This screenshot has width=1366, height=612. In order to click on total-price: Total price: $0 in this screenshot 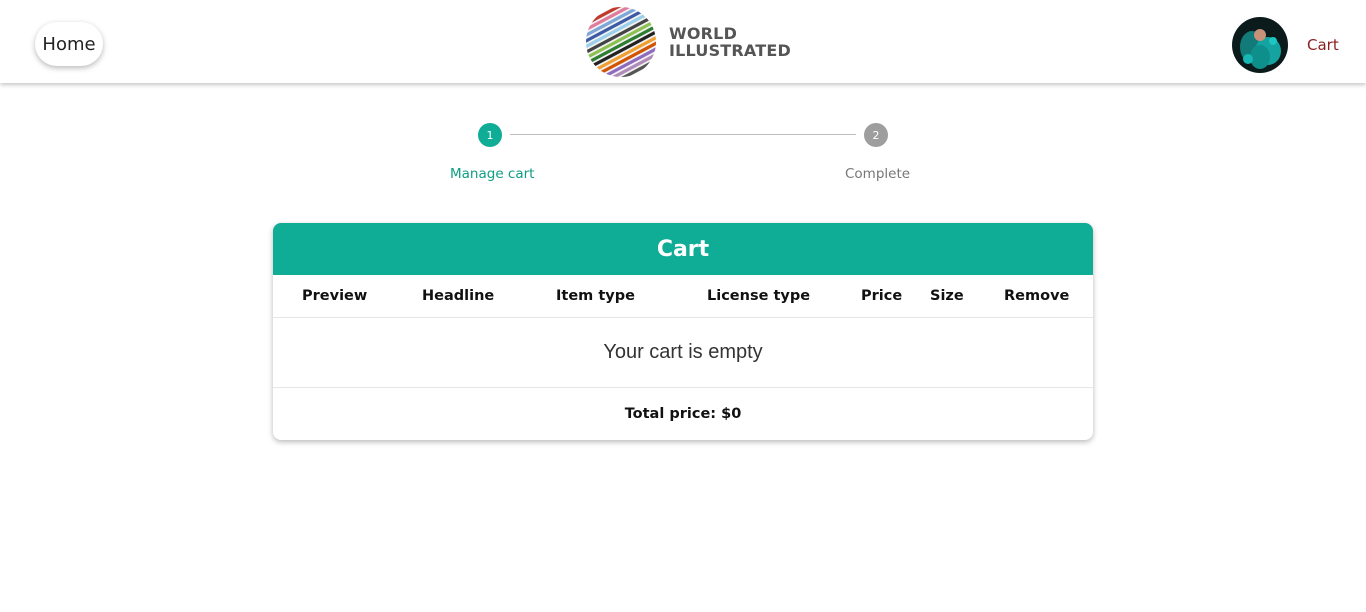, I will do `click(683, 414)`.